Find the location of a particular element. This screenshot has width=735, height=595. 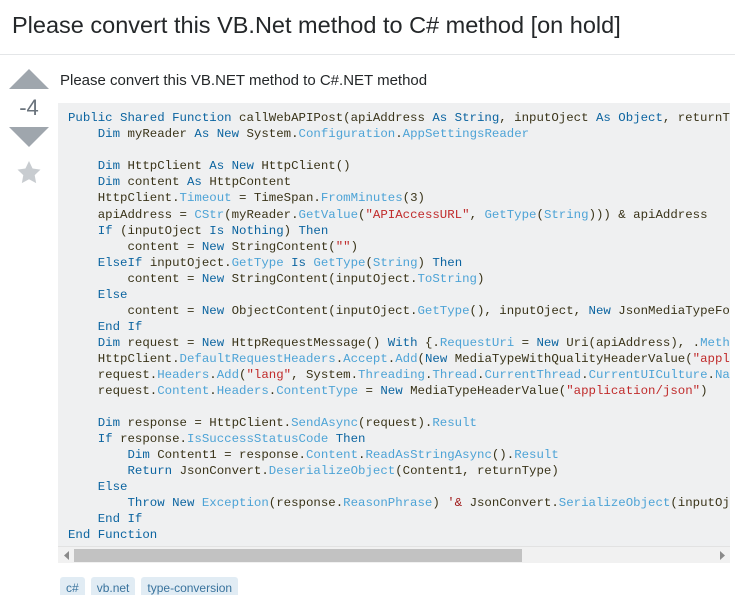

tag-list: c# vb.net type-conversion is located at coordinates (396, 579).